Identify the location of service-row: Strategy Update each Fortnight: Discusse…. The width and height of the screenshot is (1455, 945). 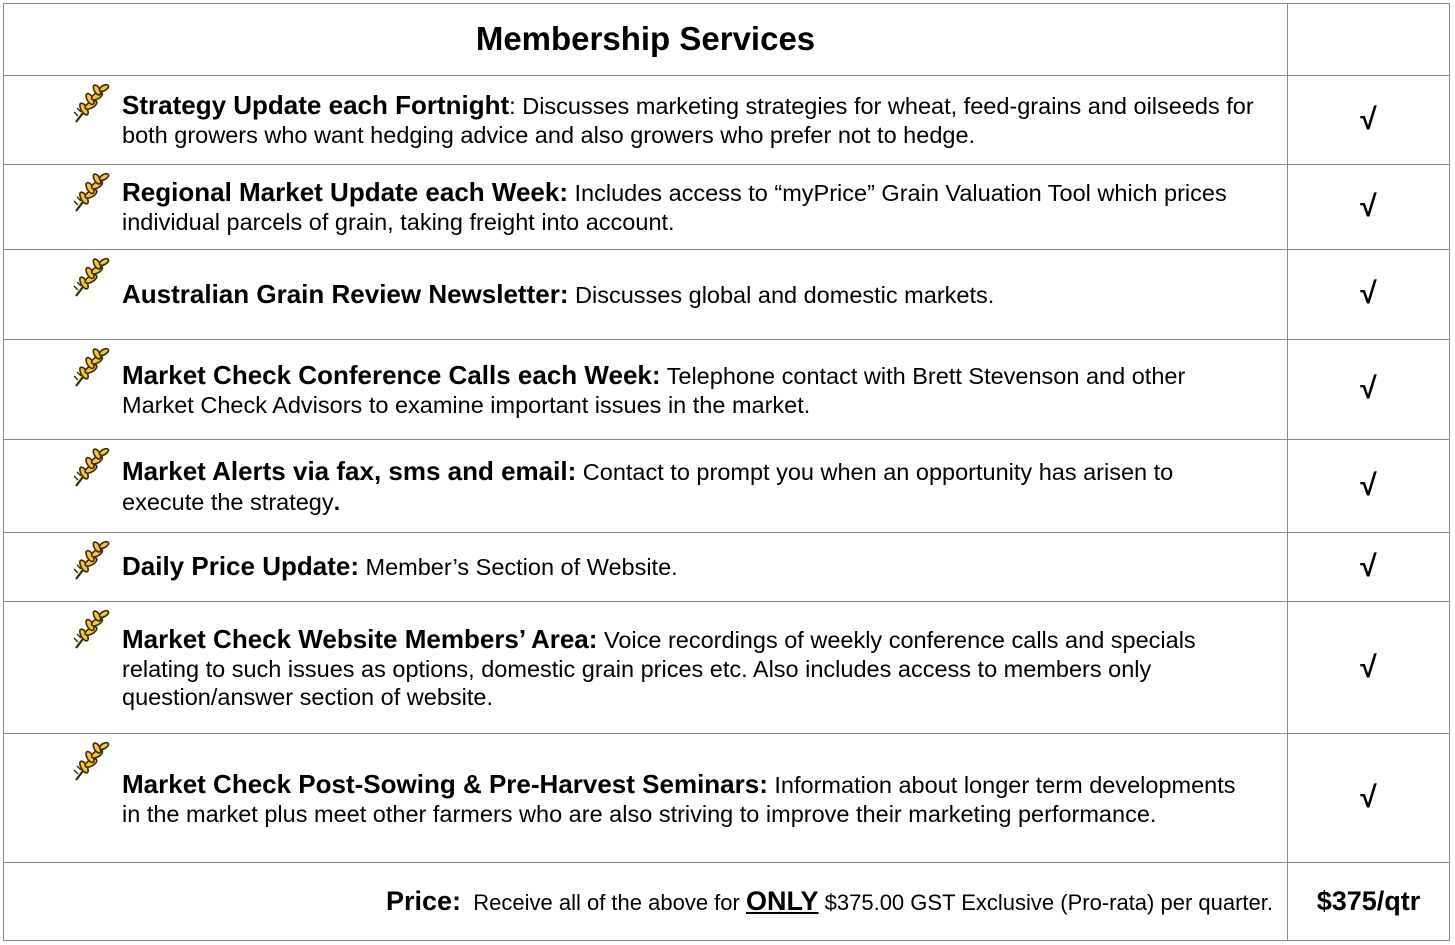
(726, 119).